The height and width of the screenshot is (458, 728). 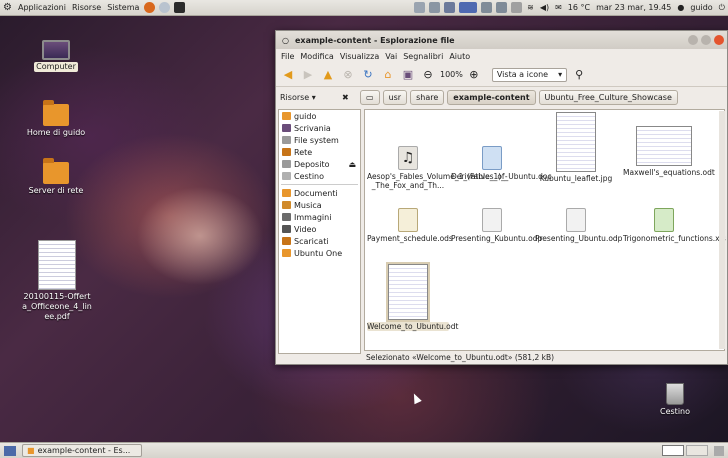 What do you see at coordinates (544, 7) in the screenshot?
I see `volume-icon: ◀)` at bounding box center [544, 7].